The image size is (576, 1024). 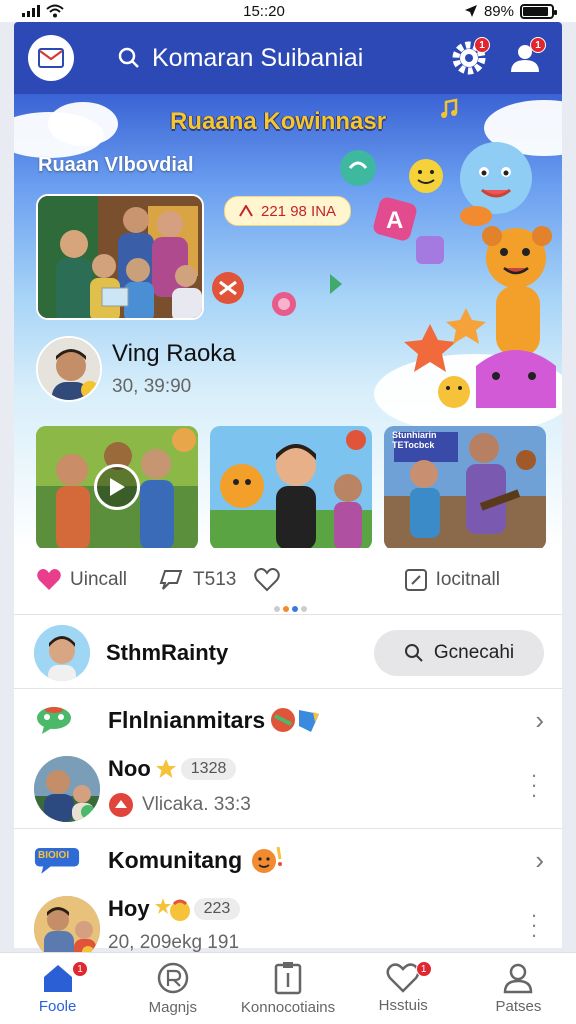 I want to click on characters-illustration: A, so click(x=448, y=275).